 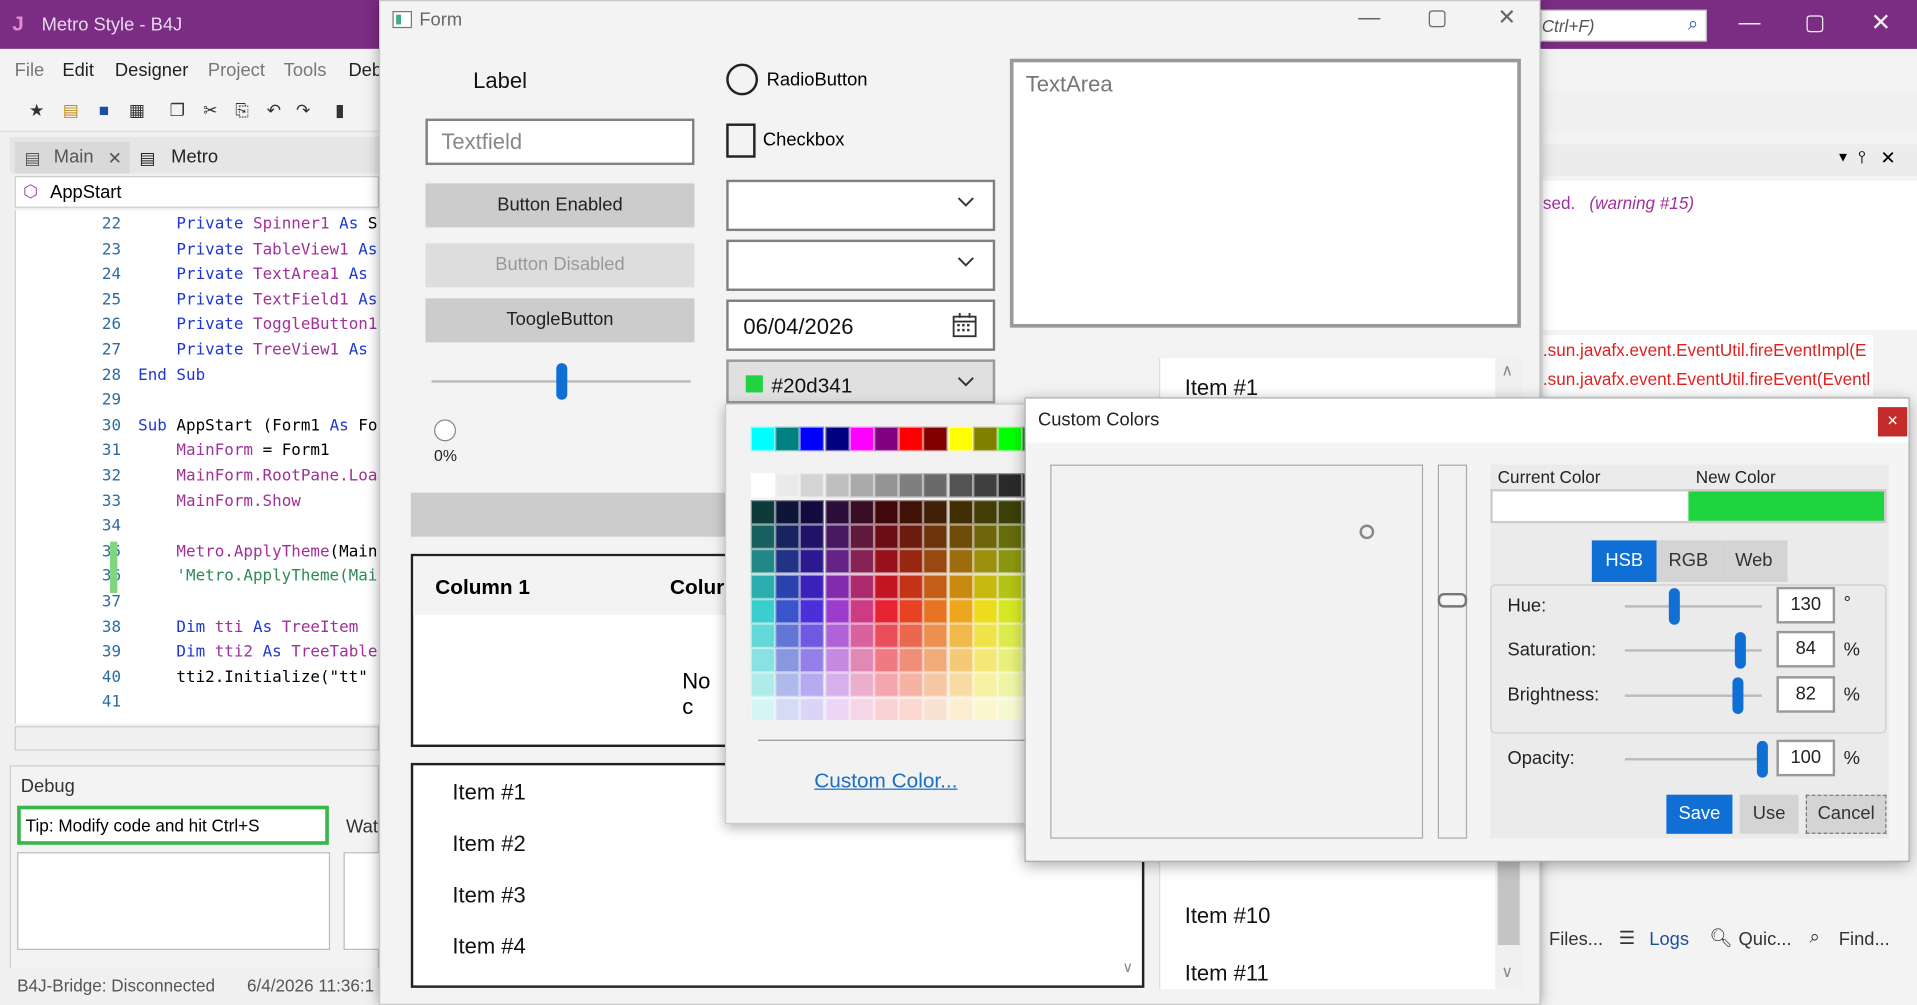 What do you see at coordinates (1437, 18) in the screenshot?
I see `maximize-icon: ▢` at bounding box center [1437, 18].